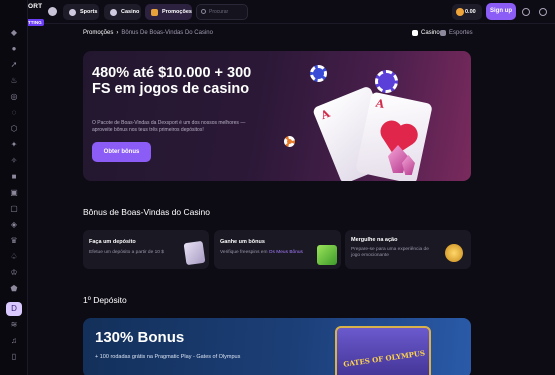 The height and width of the screenshot is (375, 555). Describe the element at coordinates (177, 12) in the screenshot. I see `nav-promo-label: Promoções` at that location.